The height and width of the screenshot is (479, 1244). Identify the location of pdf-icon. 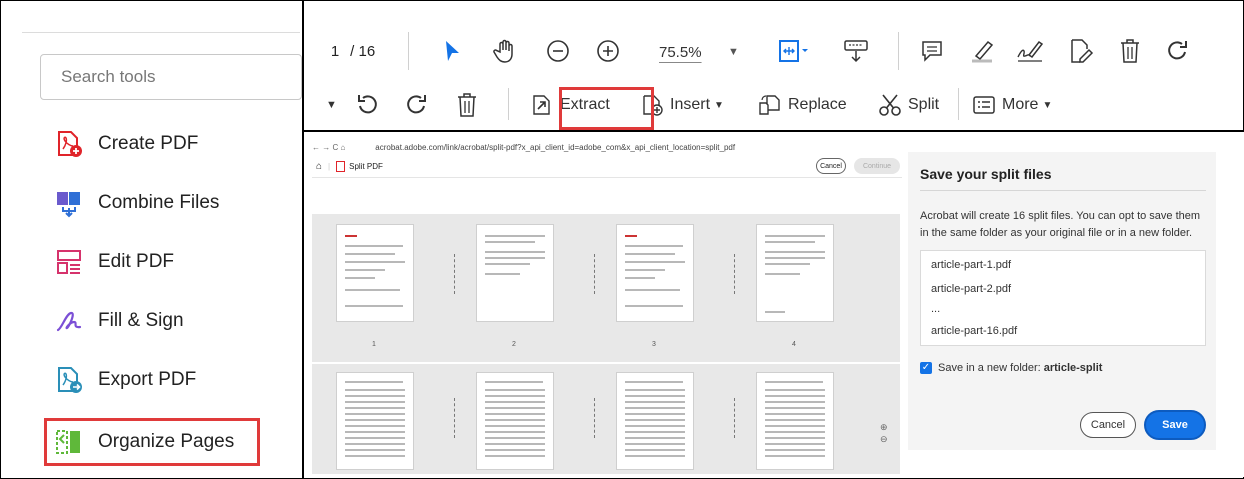
(341, 166).